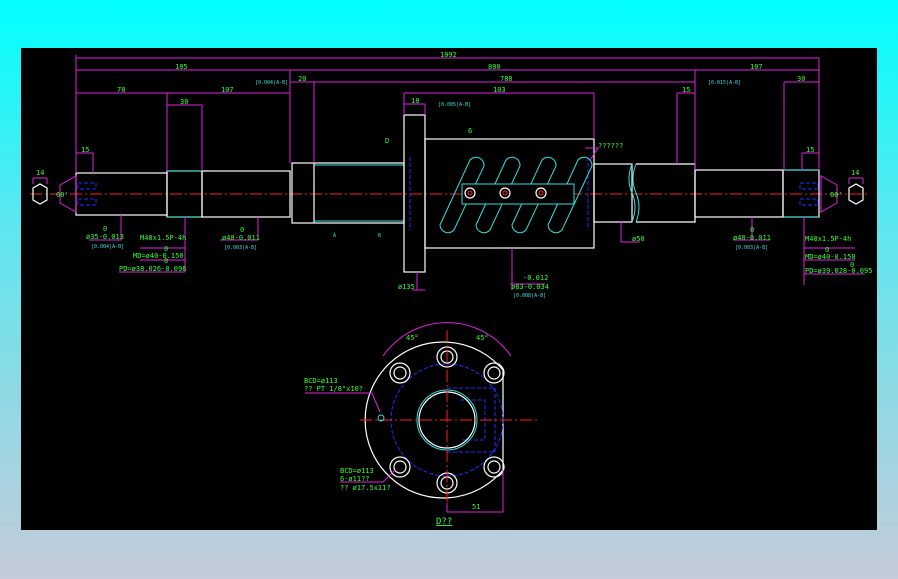 The width and height of the screenshot is (898, 579). What do you see at coordinates (406, 287) in the screenshot?
I see `svg-text: ø135` at bounding box center [406, 287].